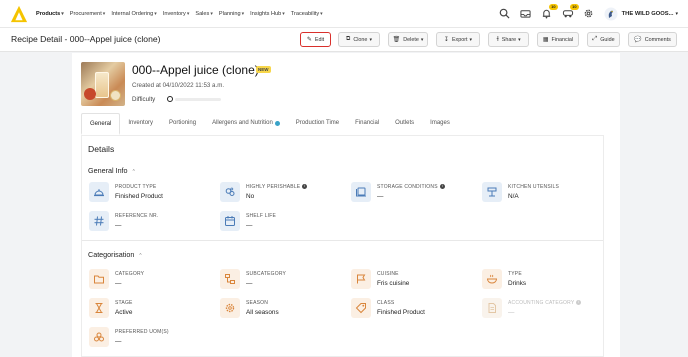  I want to click on comments-button: 💬 Comments, so click(652, 39).